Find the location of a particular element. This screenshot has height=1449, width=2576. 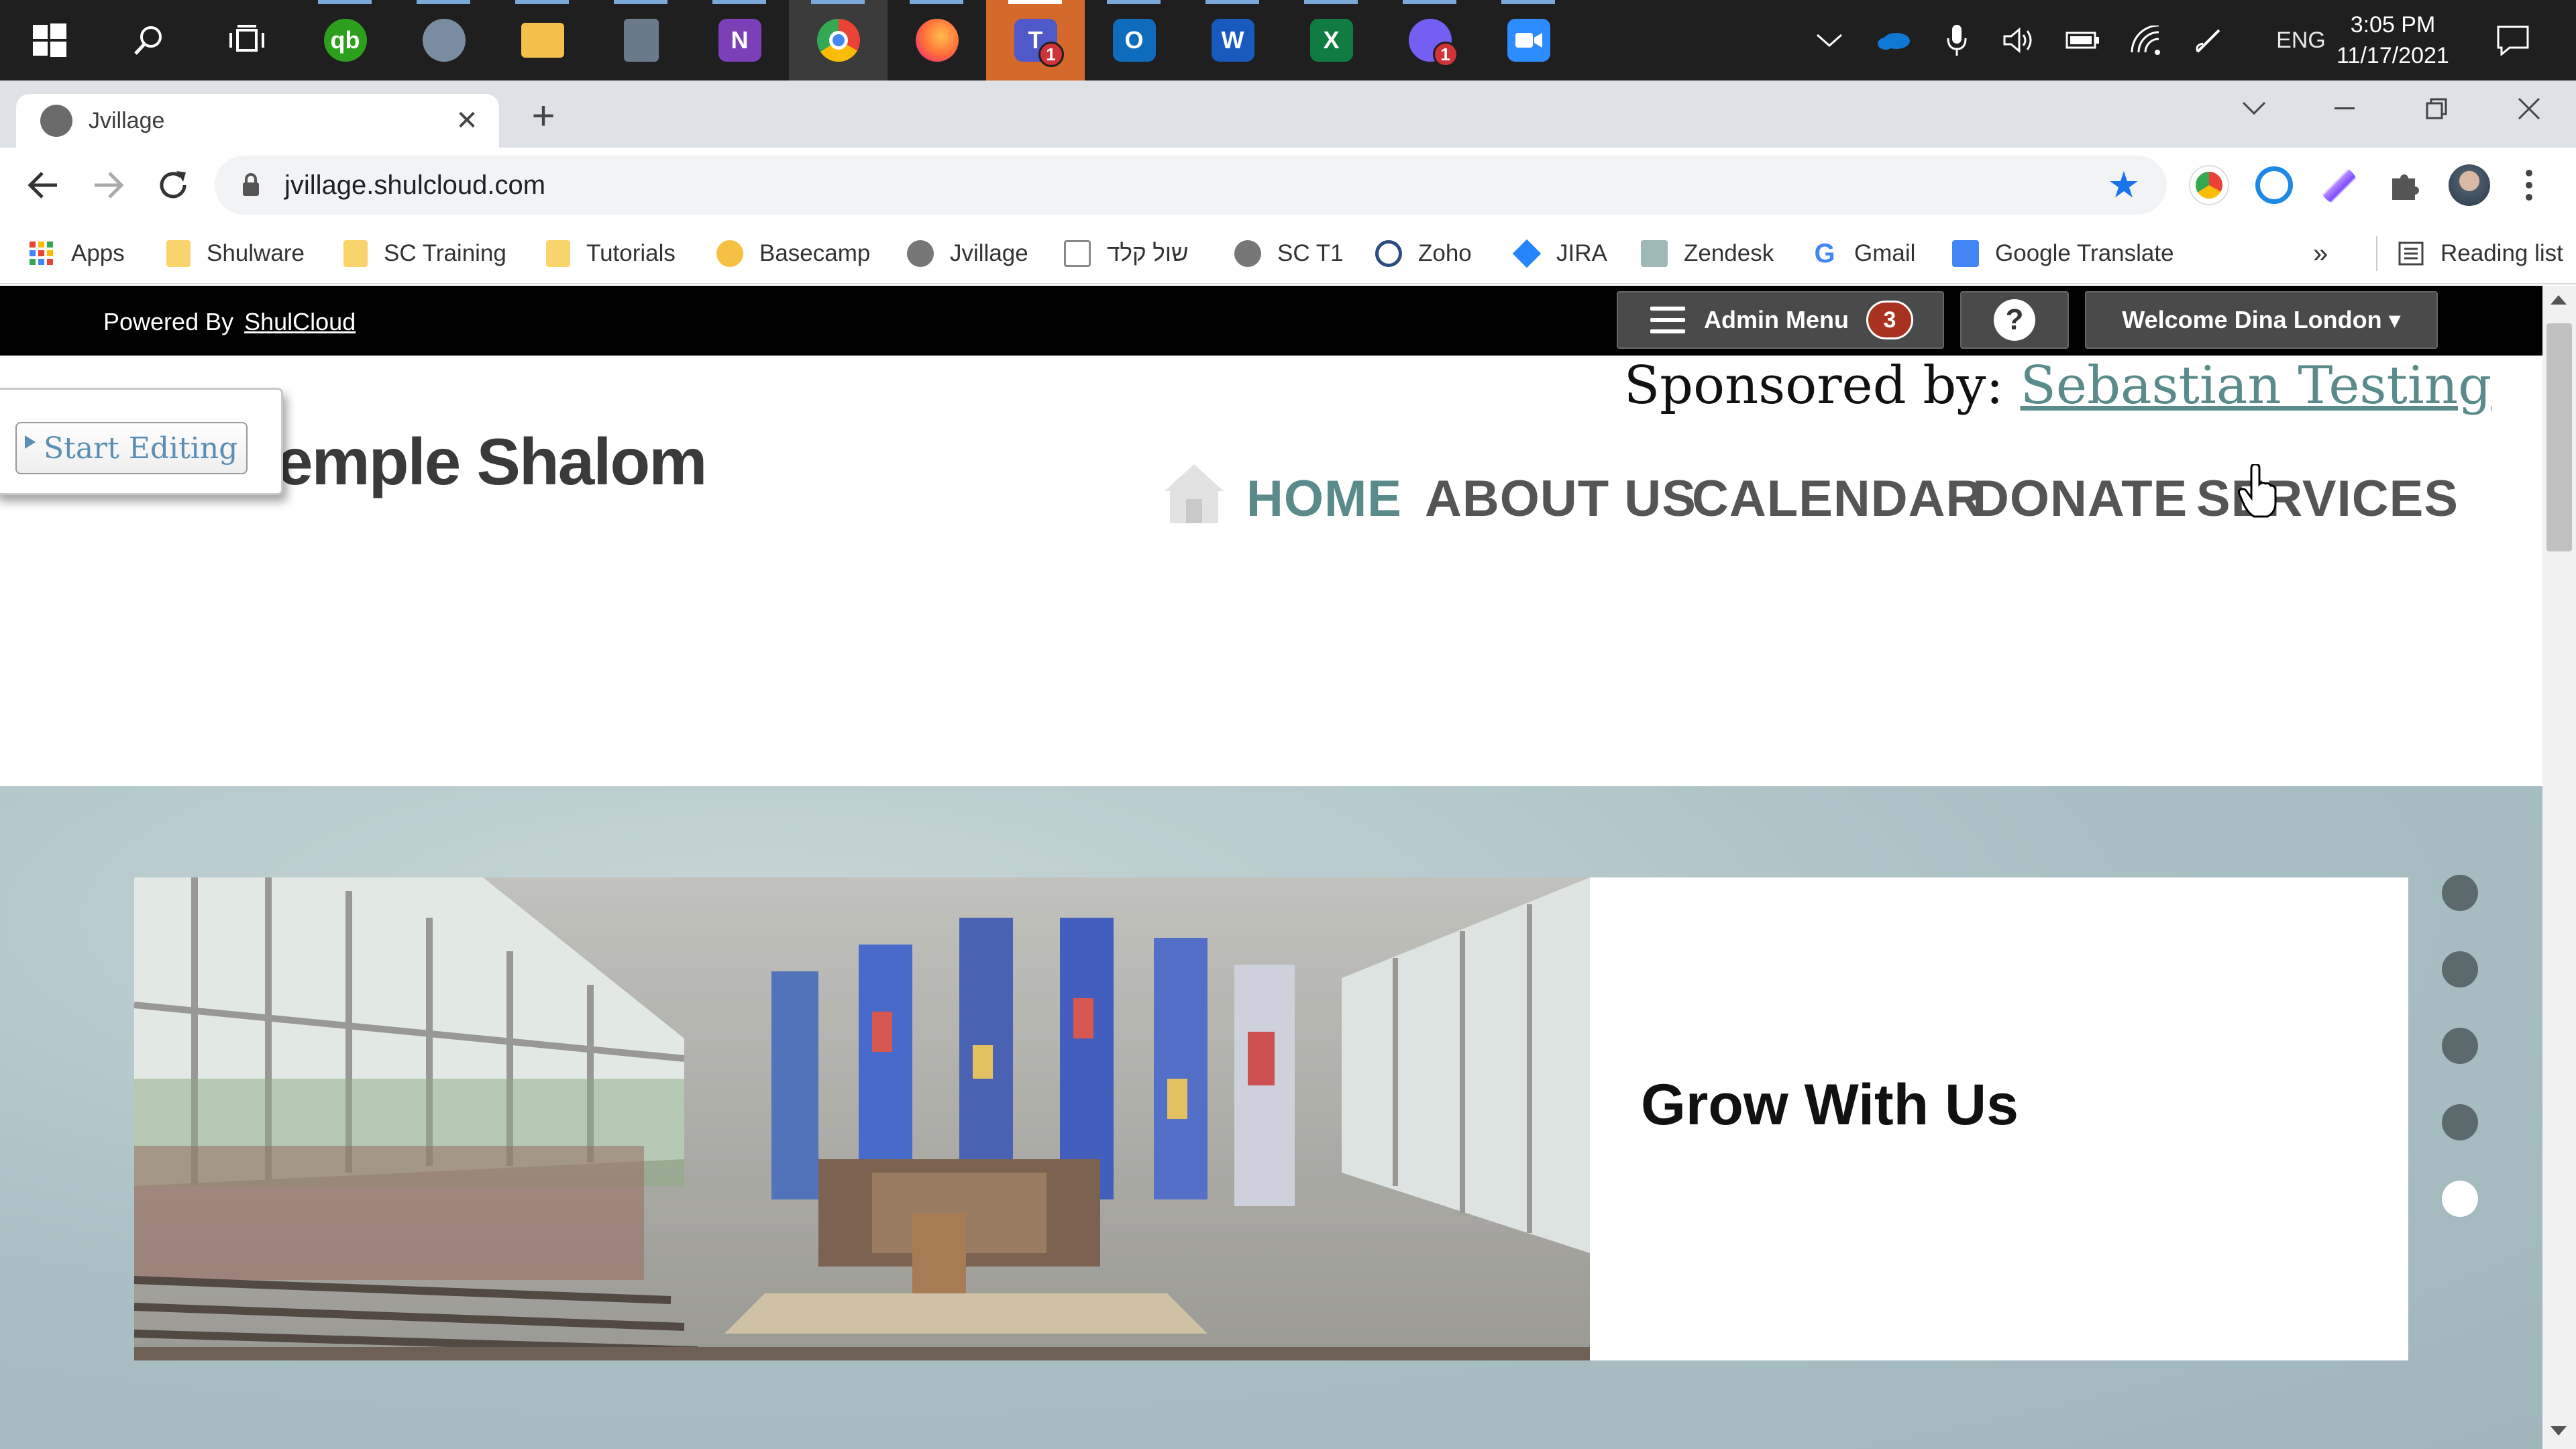

bookmark-tutorials: Tutorials is located at coordinates (611, 253).